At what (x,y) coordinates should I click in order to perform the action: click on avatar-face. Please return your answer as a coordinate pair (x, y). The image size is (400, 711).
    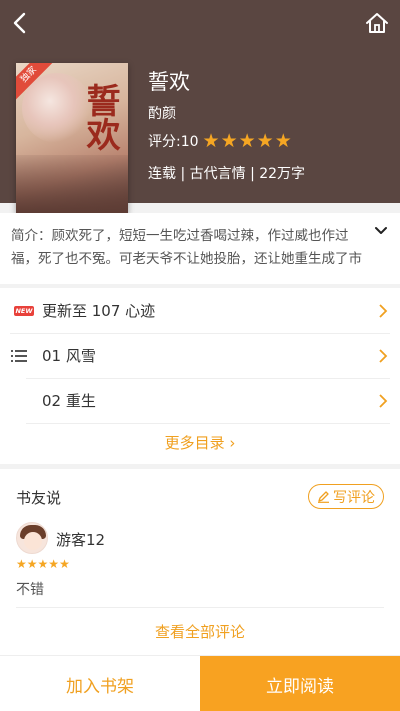
    Looking at the image, I should click on (33, 541).